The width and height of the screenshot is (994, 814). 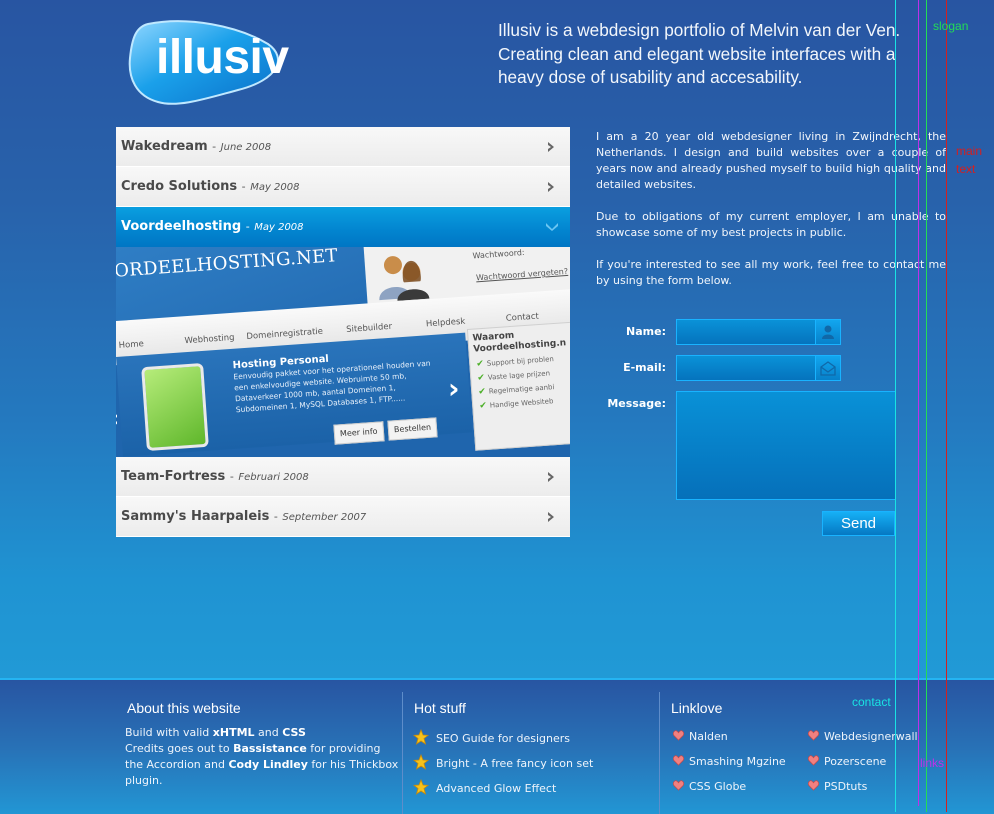 I want to click on credit-cody-lindley: Cody Lindley, so click(x=268, y=764).